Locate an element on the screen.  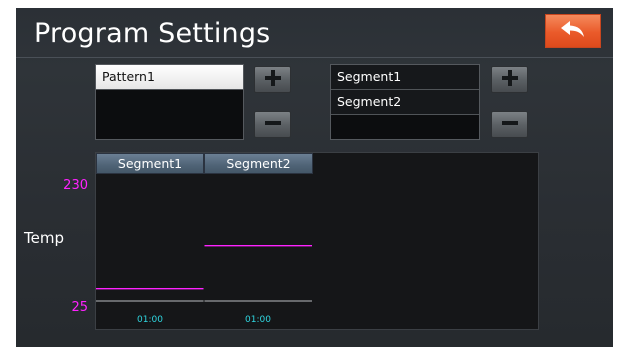
page-title: Program Settings is located at coordinates (152, 33).